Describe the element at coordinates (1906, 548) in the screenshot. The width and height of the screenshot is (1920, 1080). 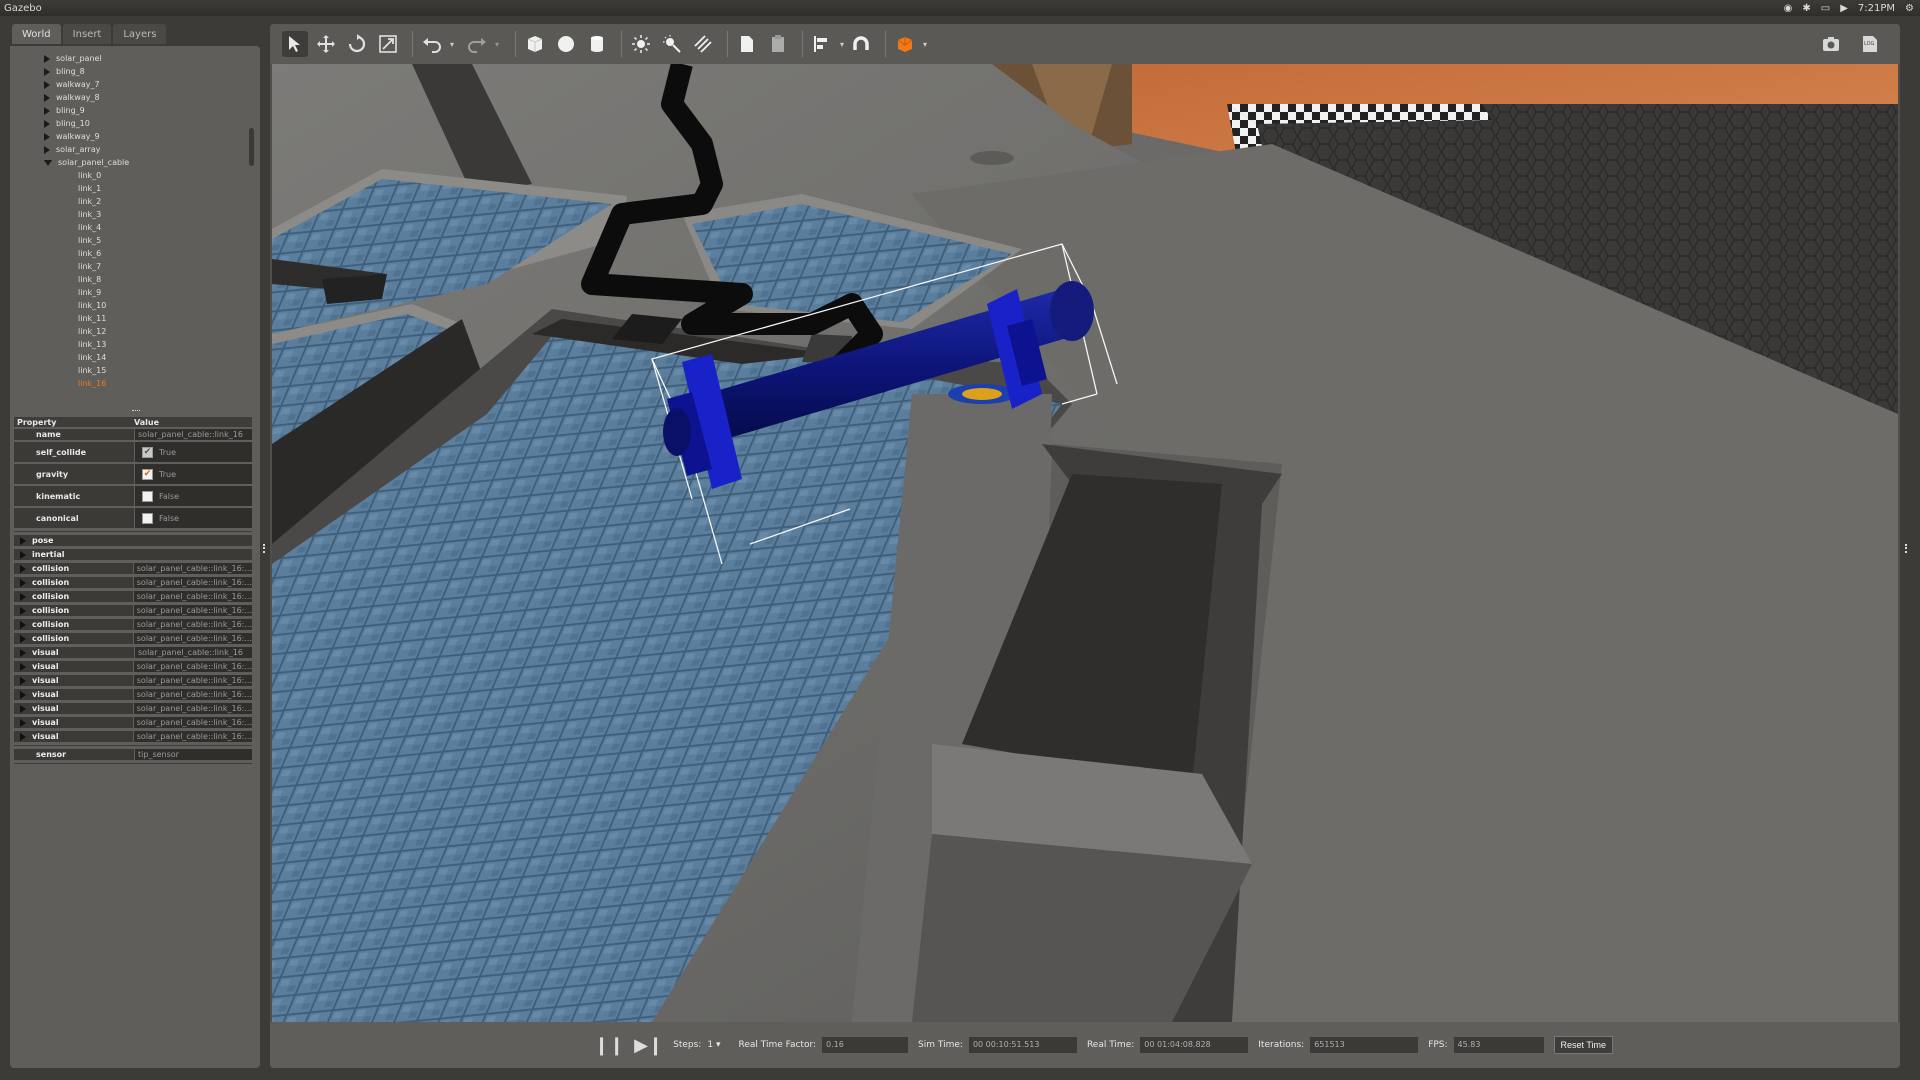
I see `right-panel-handle` at that location.